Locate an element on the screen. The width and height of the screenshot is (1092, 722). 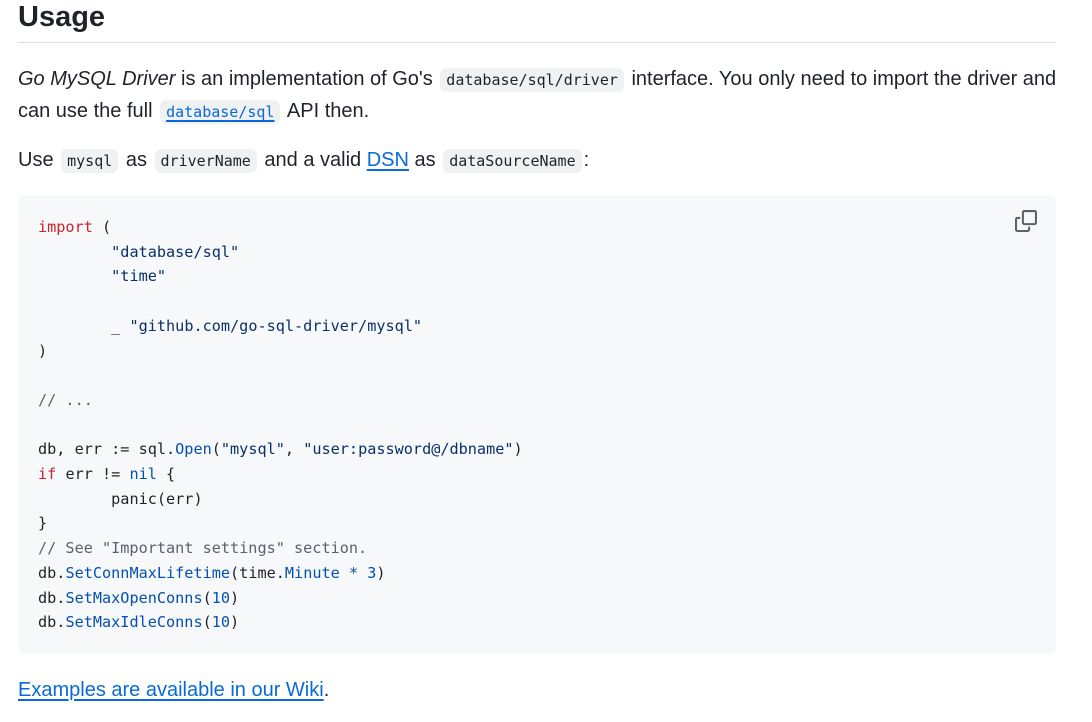
inline-code-driver: database/sql/driver is located at coordinates (532, 80).